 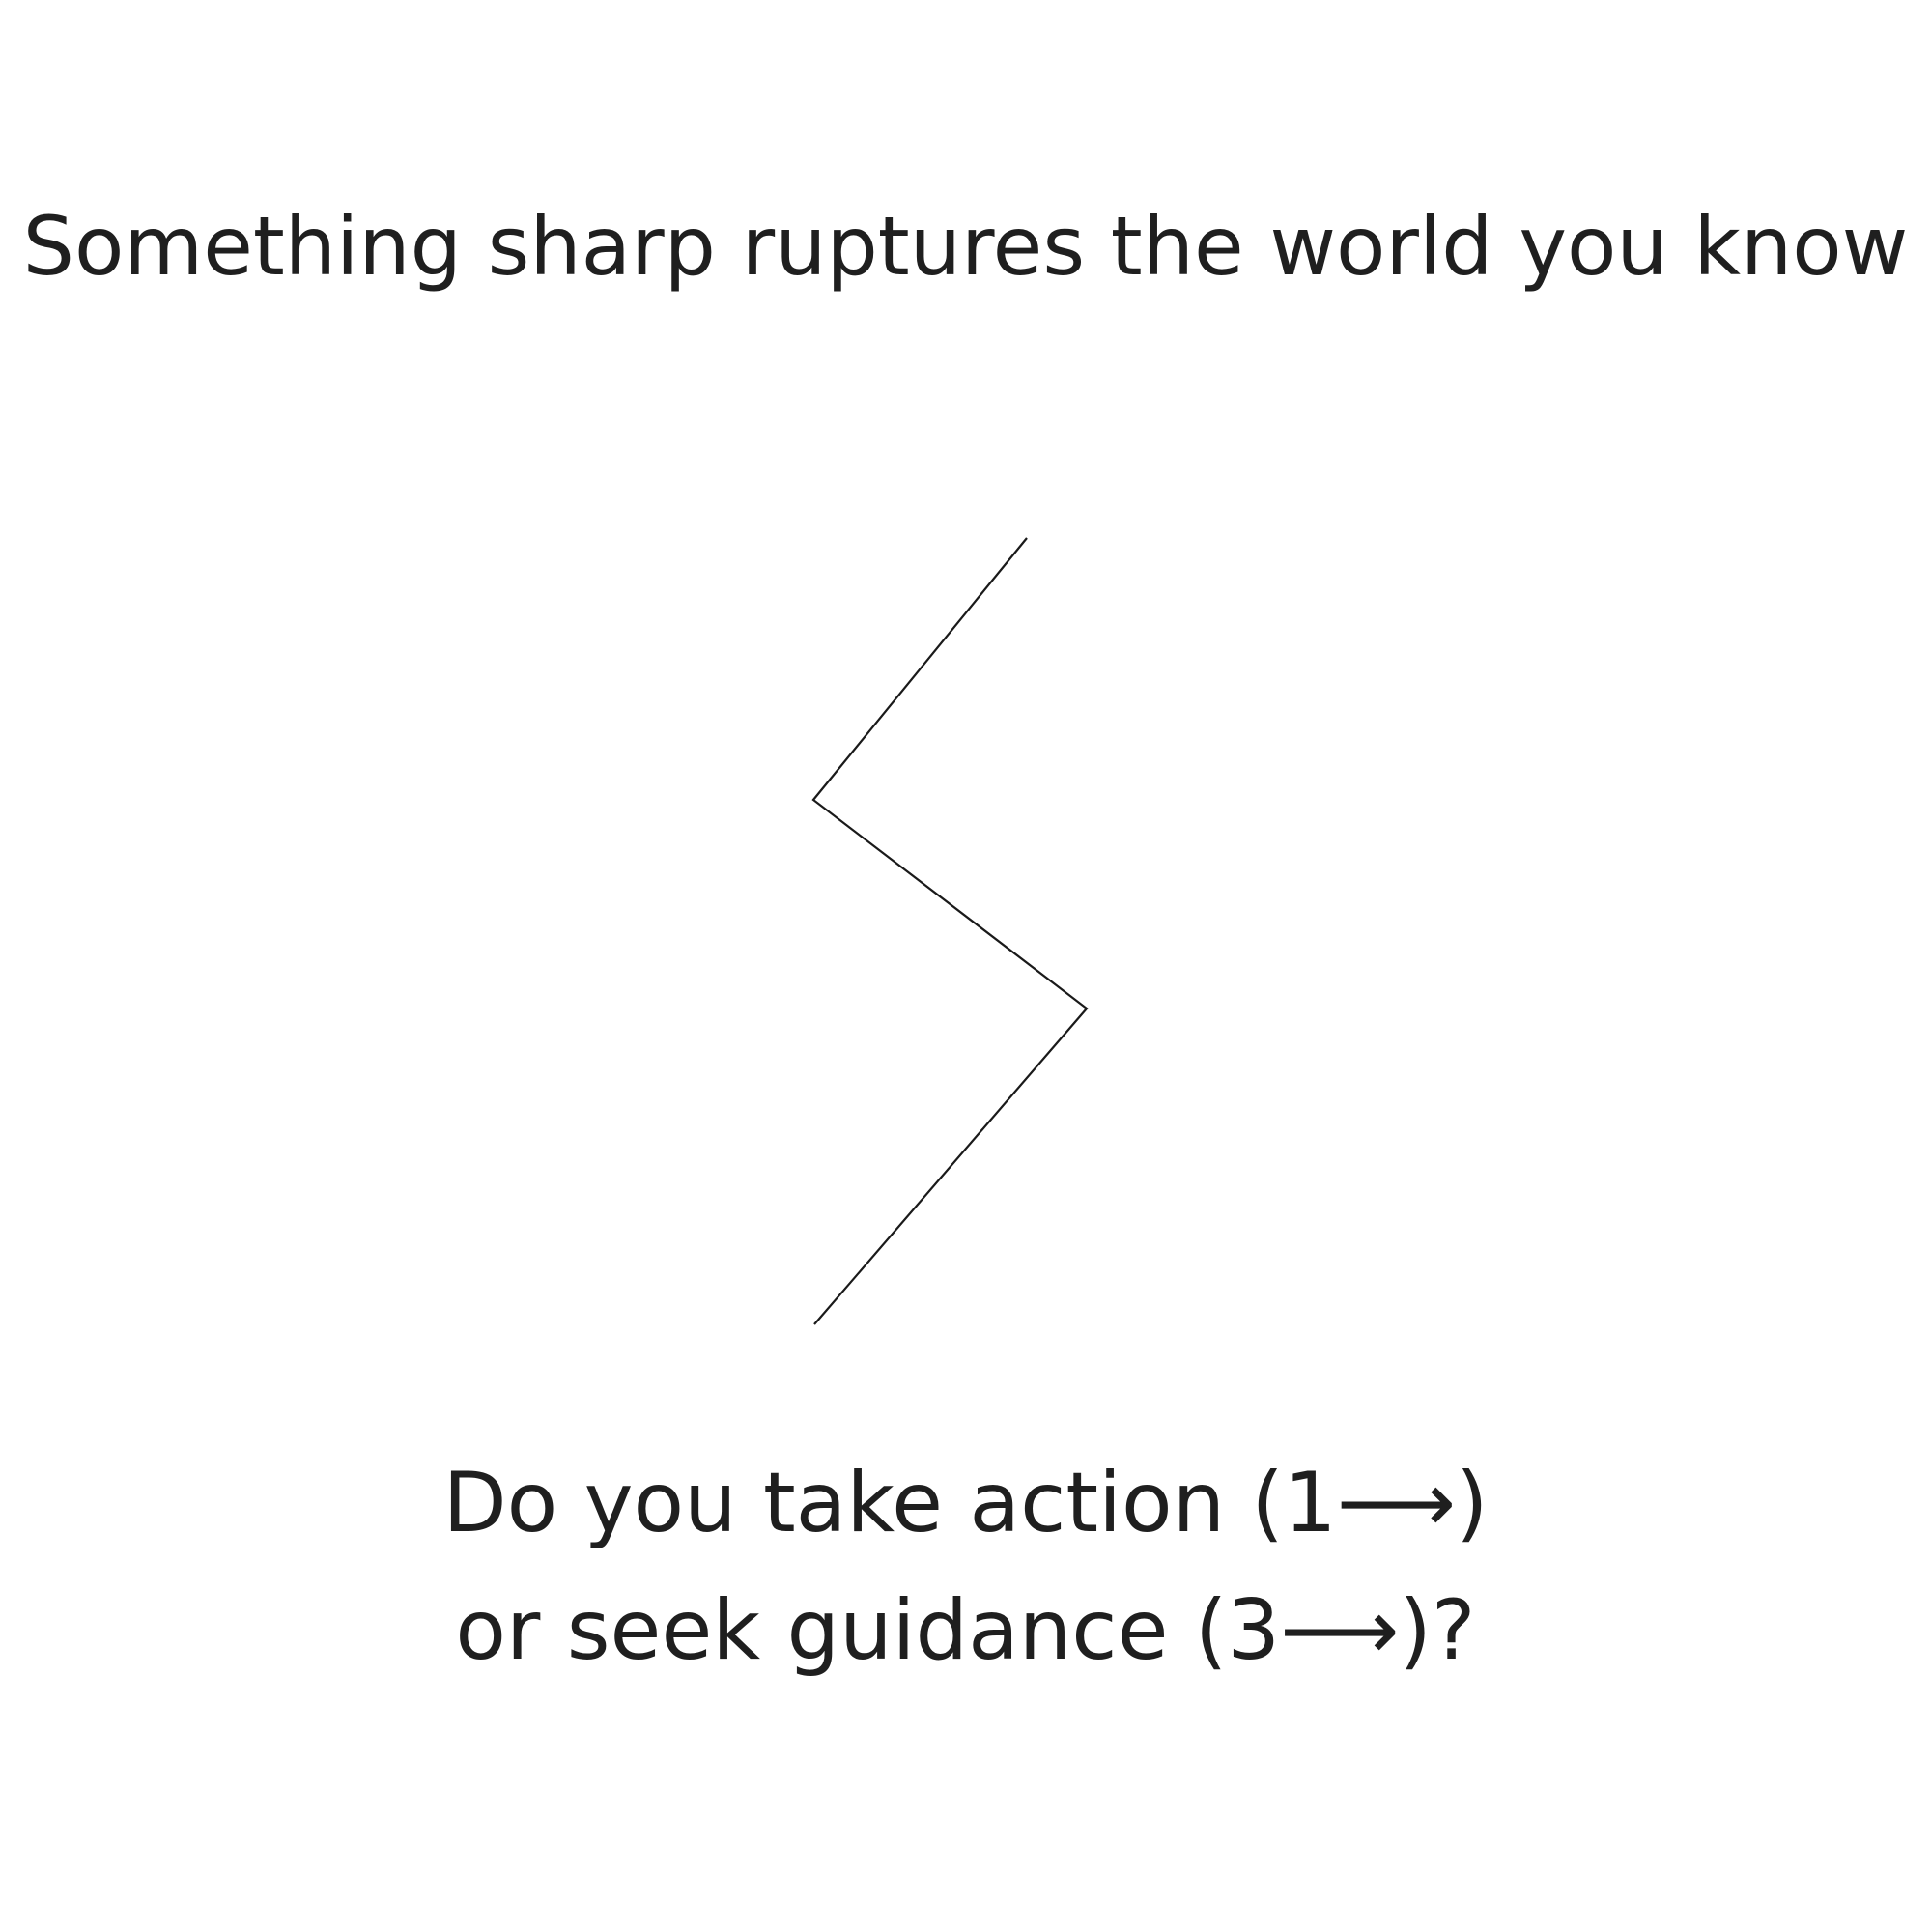 What do you see at coordinates (950, 931) in the screenshot?
I see `crack-line` at bounding box center [950, 931].